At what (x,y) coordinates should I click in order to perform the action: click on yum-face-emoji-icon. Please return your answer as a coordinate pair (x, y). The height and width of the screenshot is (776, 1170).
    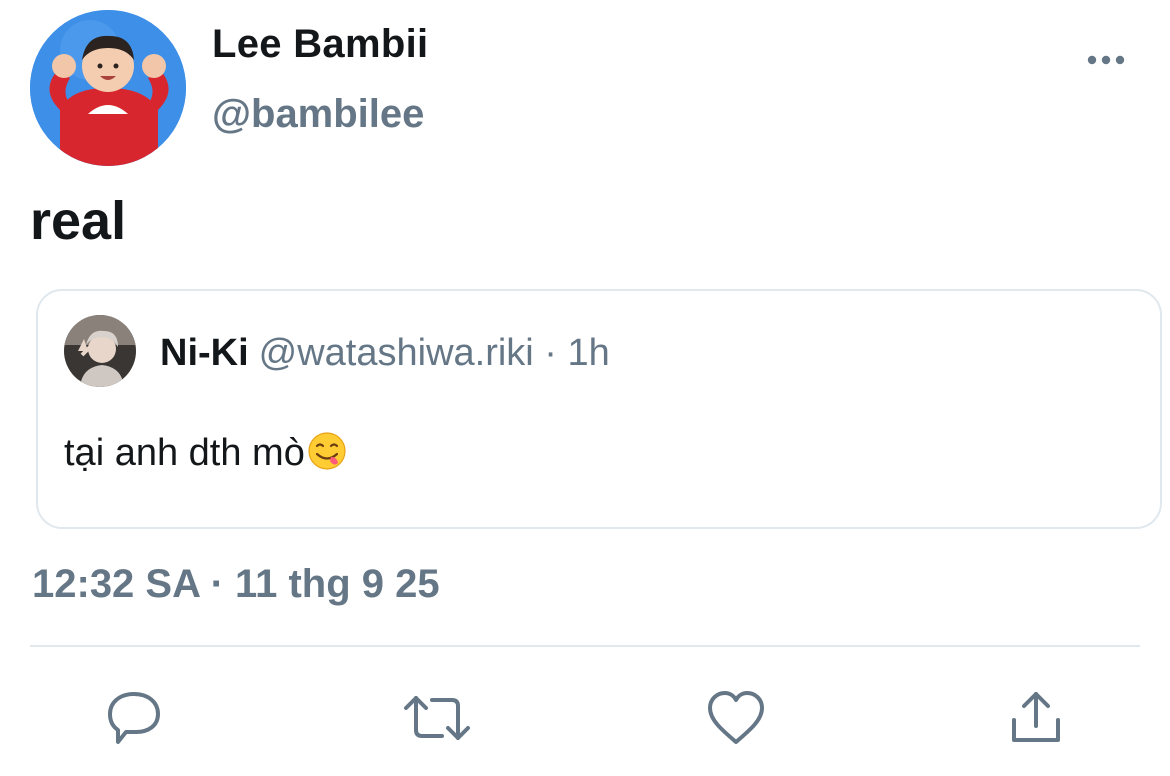
    Looking at the image, I should click on (327, 456).